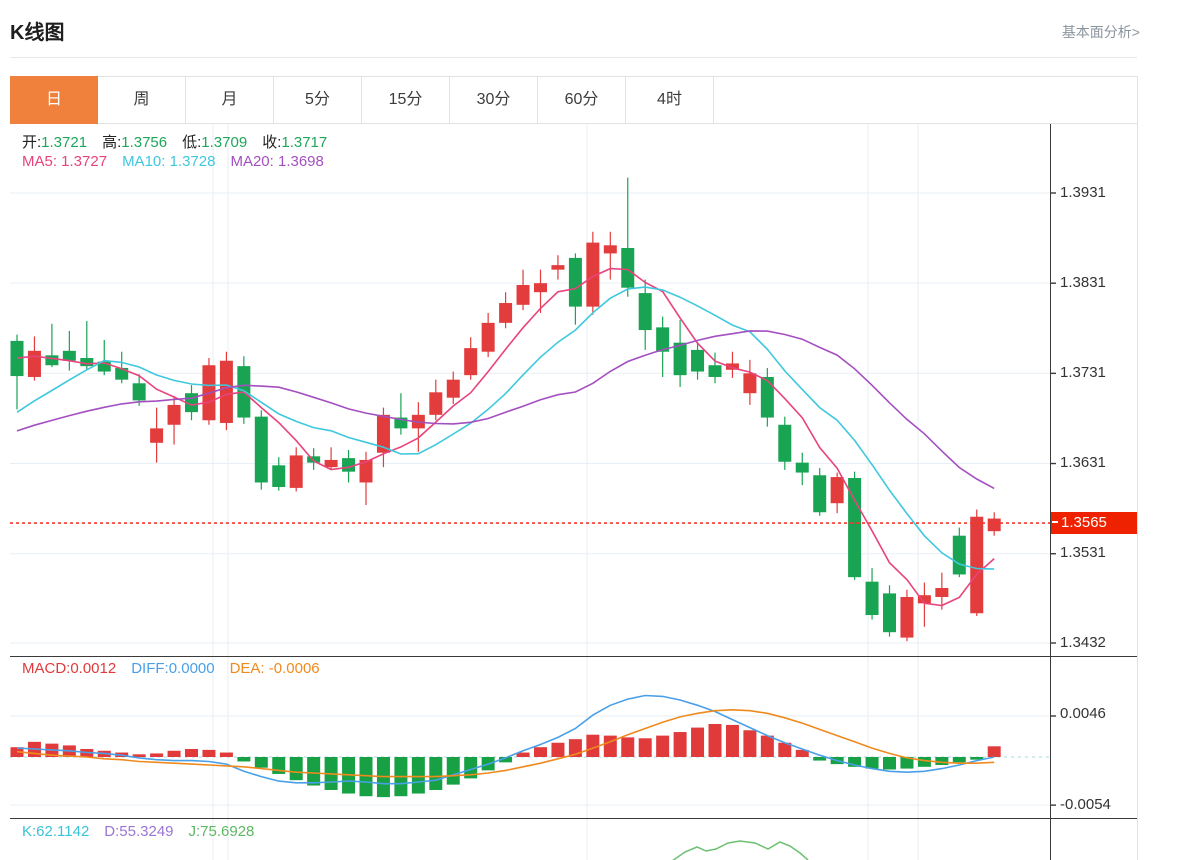  What do you see at coordinates (169, 161) in the screenshot?
I see `ma10-legend: MA10: 1.3728` at bounding box center [169, 161].